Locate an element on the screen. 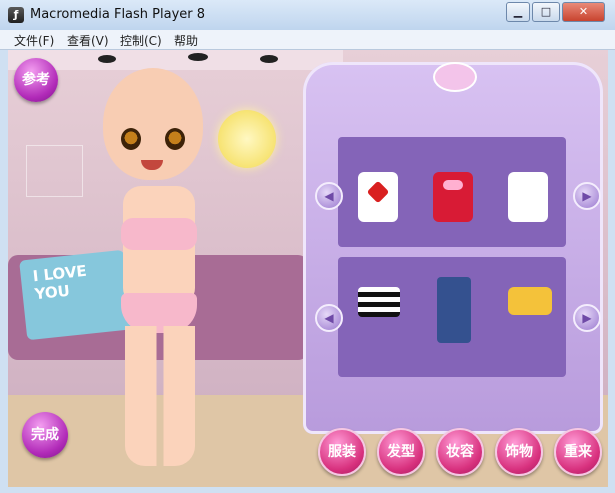 The width and height of the screenshot is (615, 493). menu-control: 控制(C) is located at coordinates (141, 40).